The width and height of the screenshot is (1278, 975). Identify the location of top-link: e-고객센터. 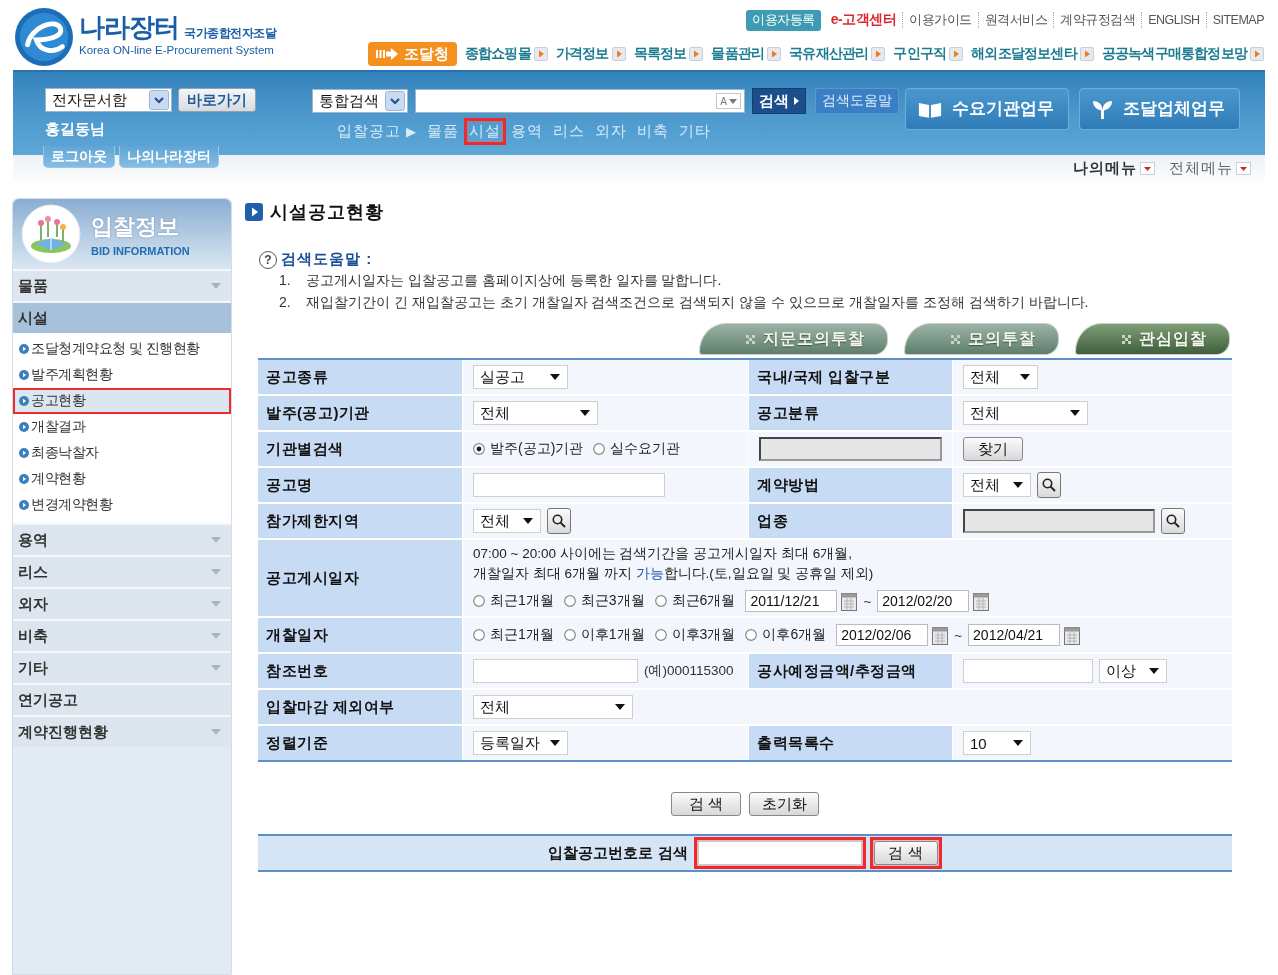
(863, 20).